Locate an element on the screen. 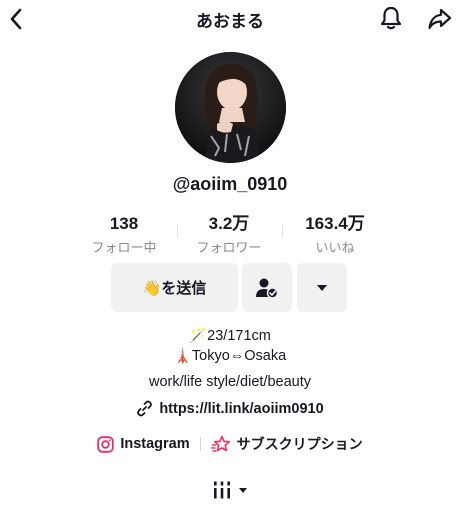  stats-row: 138 フォロー中 3.2万 フォロワー 163.4万 いいね is located at coordinates (230, 236).